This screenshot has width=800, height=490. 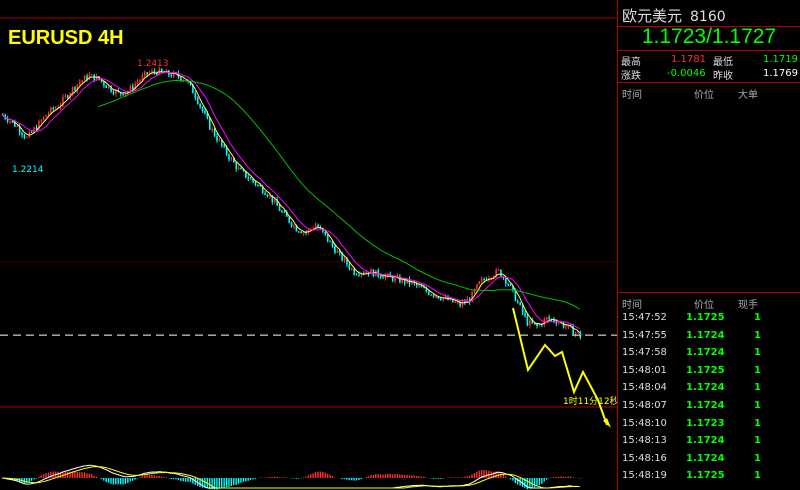 What do you see at coordinates (748, 95) in the screenshot?
I see `big-order-header: 大单` at bounding box center [748, 95].